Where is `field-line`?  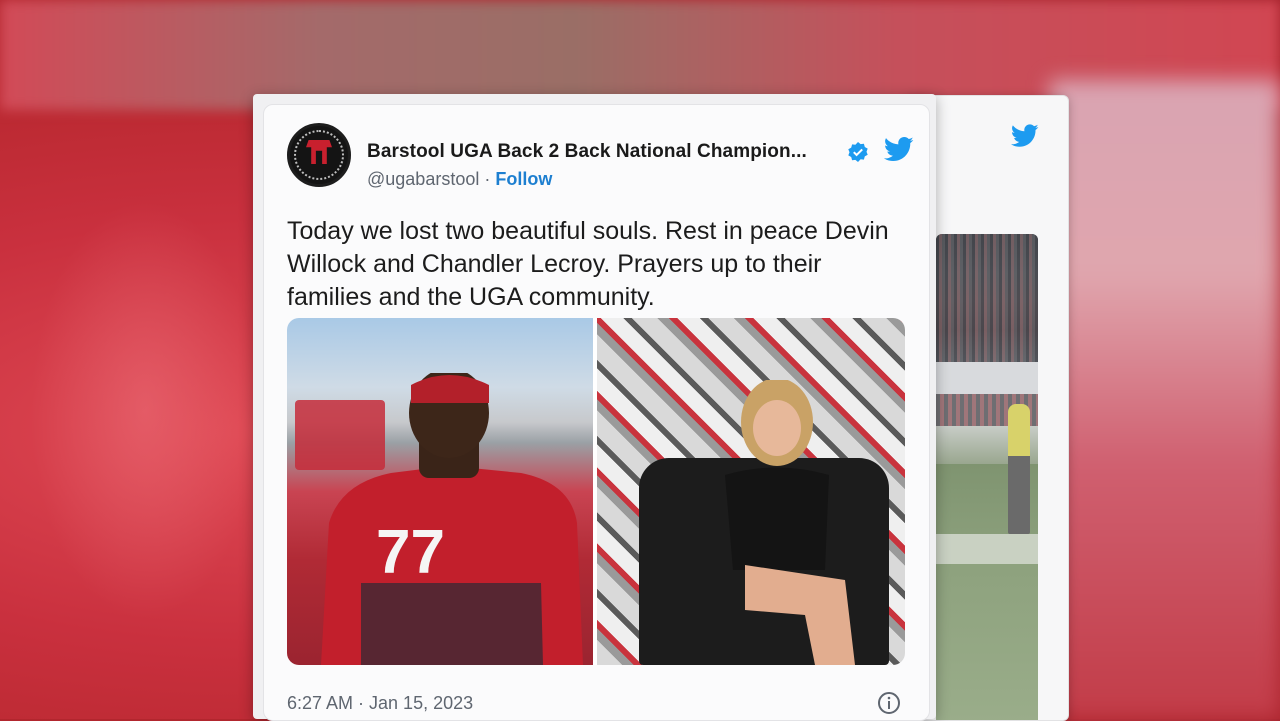
field-line is located at coordinates (987, 549).